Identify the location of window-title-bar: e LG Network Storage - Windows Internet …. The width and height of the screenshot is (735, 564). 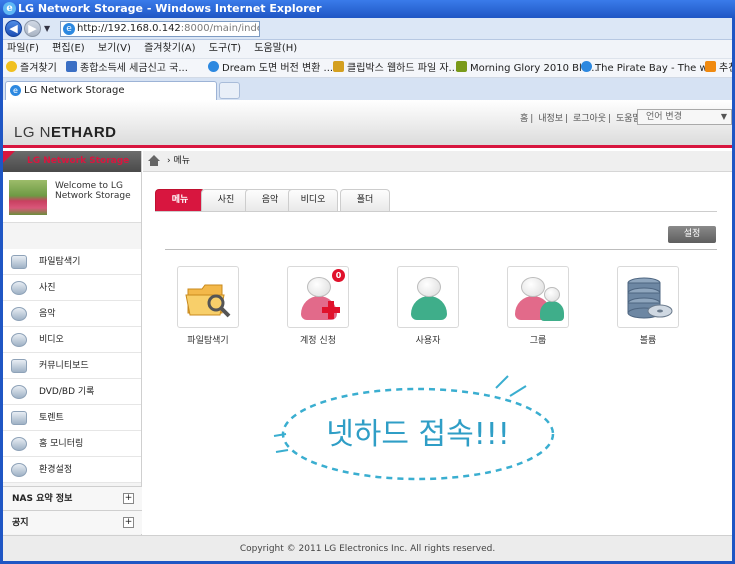
(367, 9).